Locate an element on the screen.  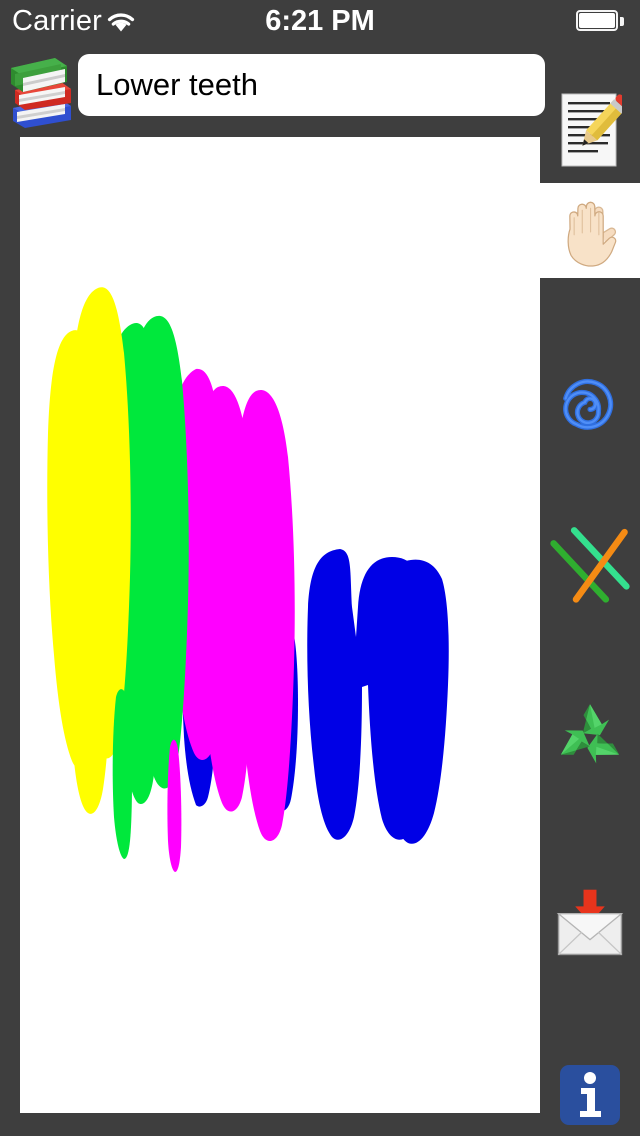
tool-send is located at coordinates (590, 922).